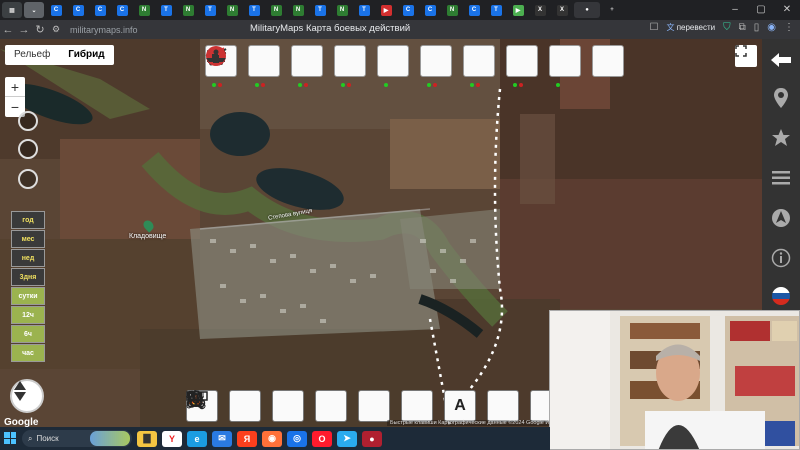 This screenshot has width=800, height=450. What do you see at coordinates (15, 87) in the screenshot?
I see `zoom-in-button: +` at bounding box center [15, 87].